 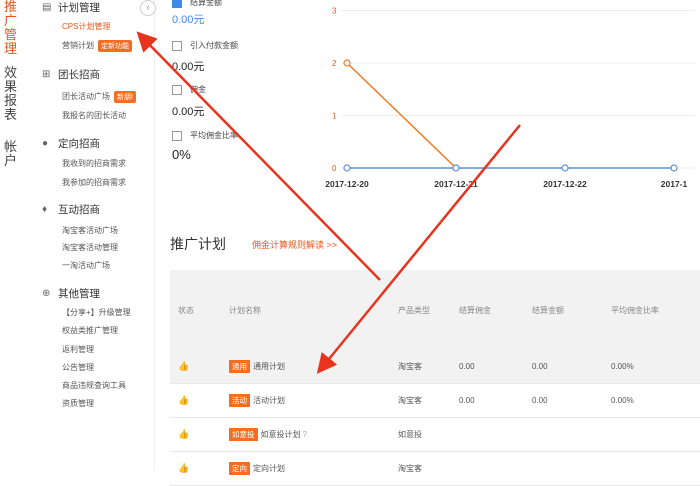 What do you see at coordinates (94, 163) in the screenshot?
I see `sidebar-item-received-needs: 我收到的招商需求` at bounding box center [94, 163].